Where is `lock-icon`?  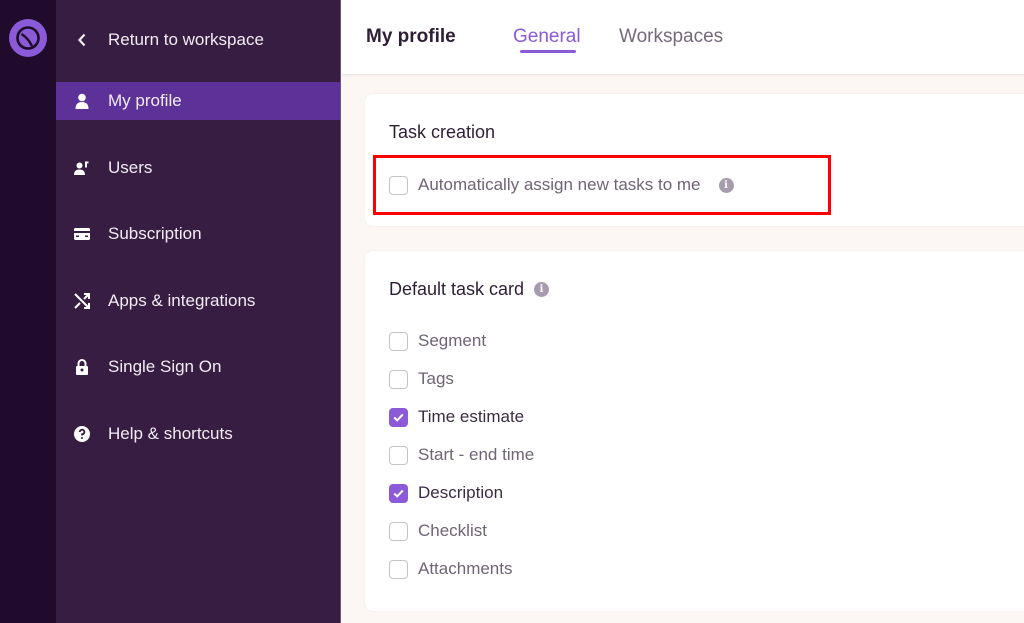
lock-icon is located at coordinates (82, 367).